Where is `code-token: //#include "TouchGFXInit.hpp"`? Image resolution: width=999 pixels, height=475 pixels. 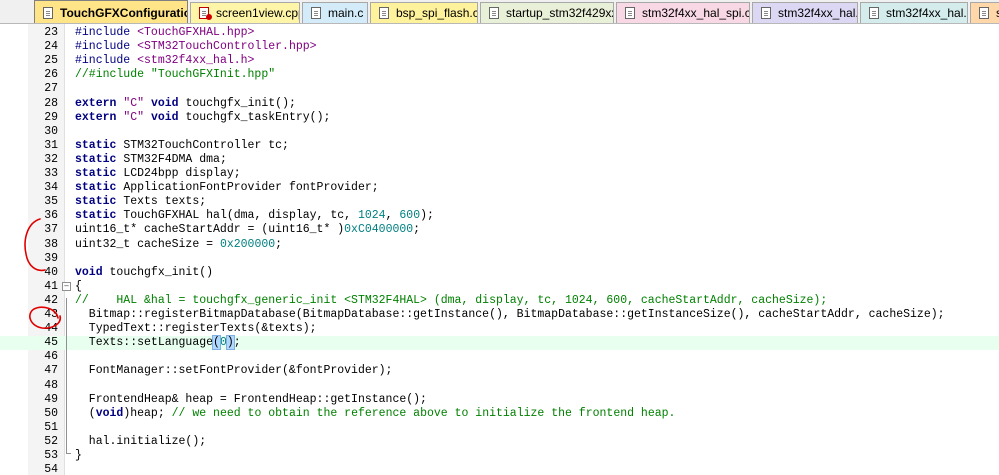
code-token: //#include "TouchGFXInit.hpp" is located at coordinates (175, 75).